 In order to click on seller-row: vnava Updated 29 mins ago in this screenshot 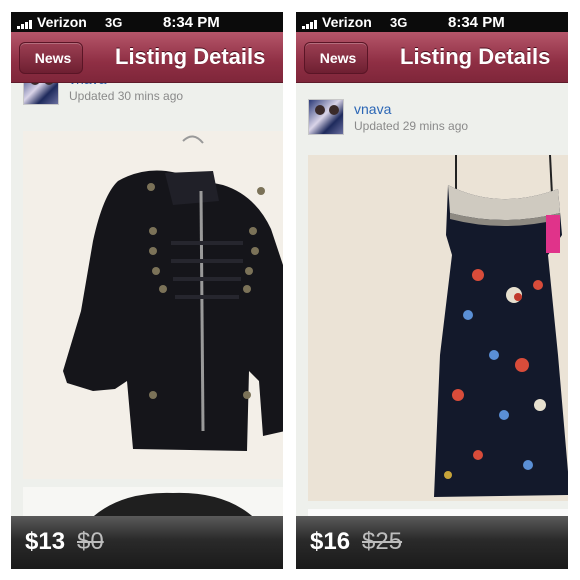, I will do `click(433, 117)`.